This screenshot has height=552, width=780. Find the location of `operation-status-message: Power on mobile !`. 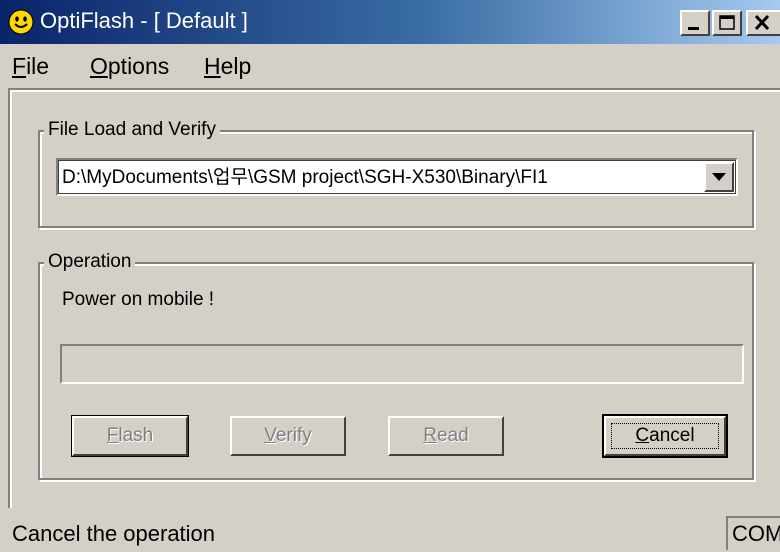

operation-status-message: Power on mobile ! is located at coordinates (138, 299).